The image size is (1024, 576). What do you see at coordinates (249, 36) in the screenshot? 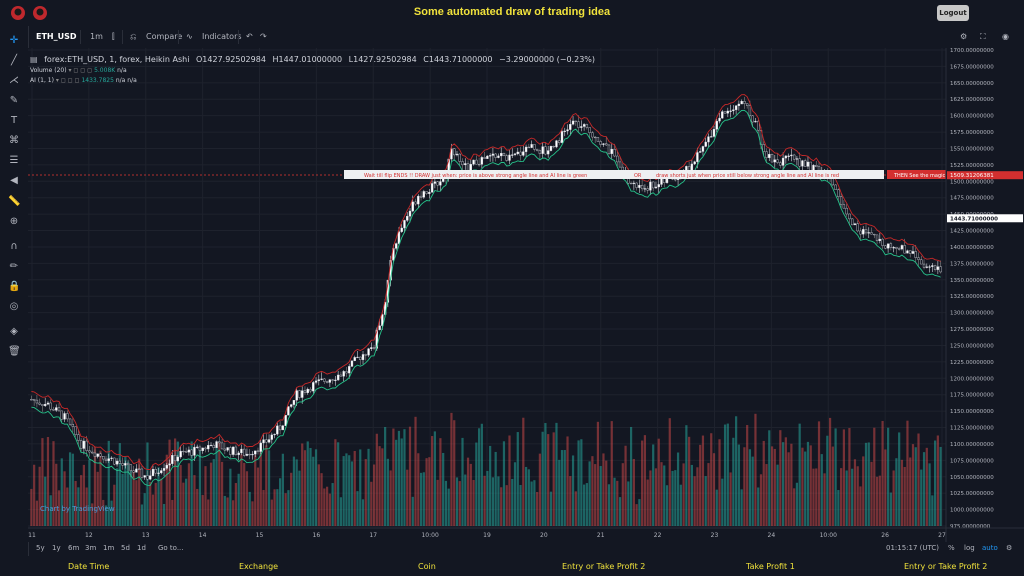
I see `undo-icon: ↶` at bounding box center [249, 36].